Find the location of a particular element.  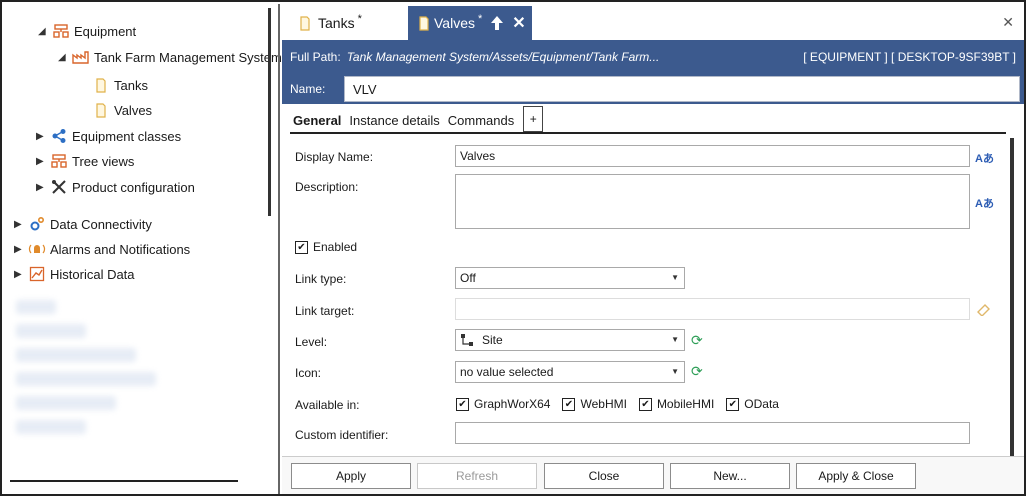

tree-item-tanks: Tanks is located at coordinates (120, 85).